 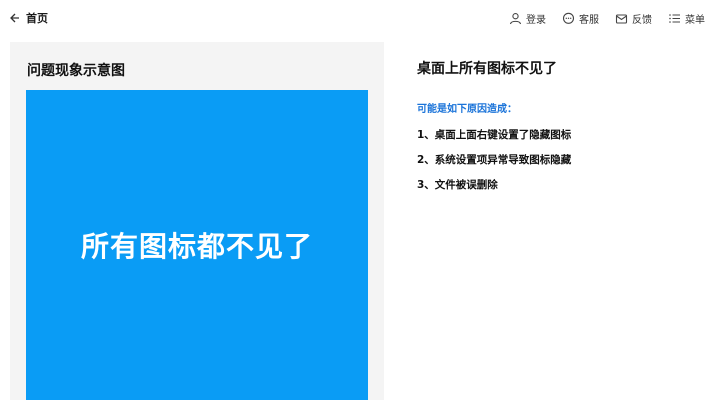 I want to click on user-icon, so click(x=515, y=18).